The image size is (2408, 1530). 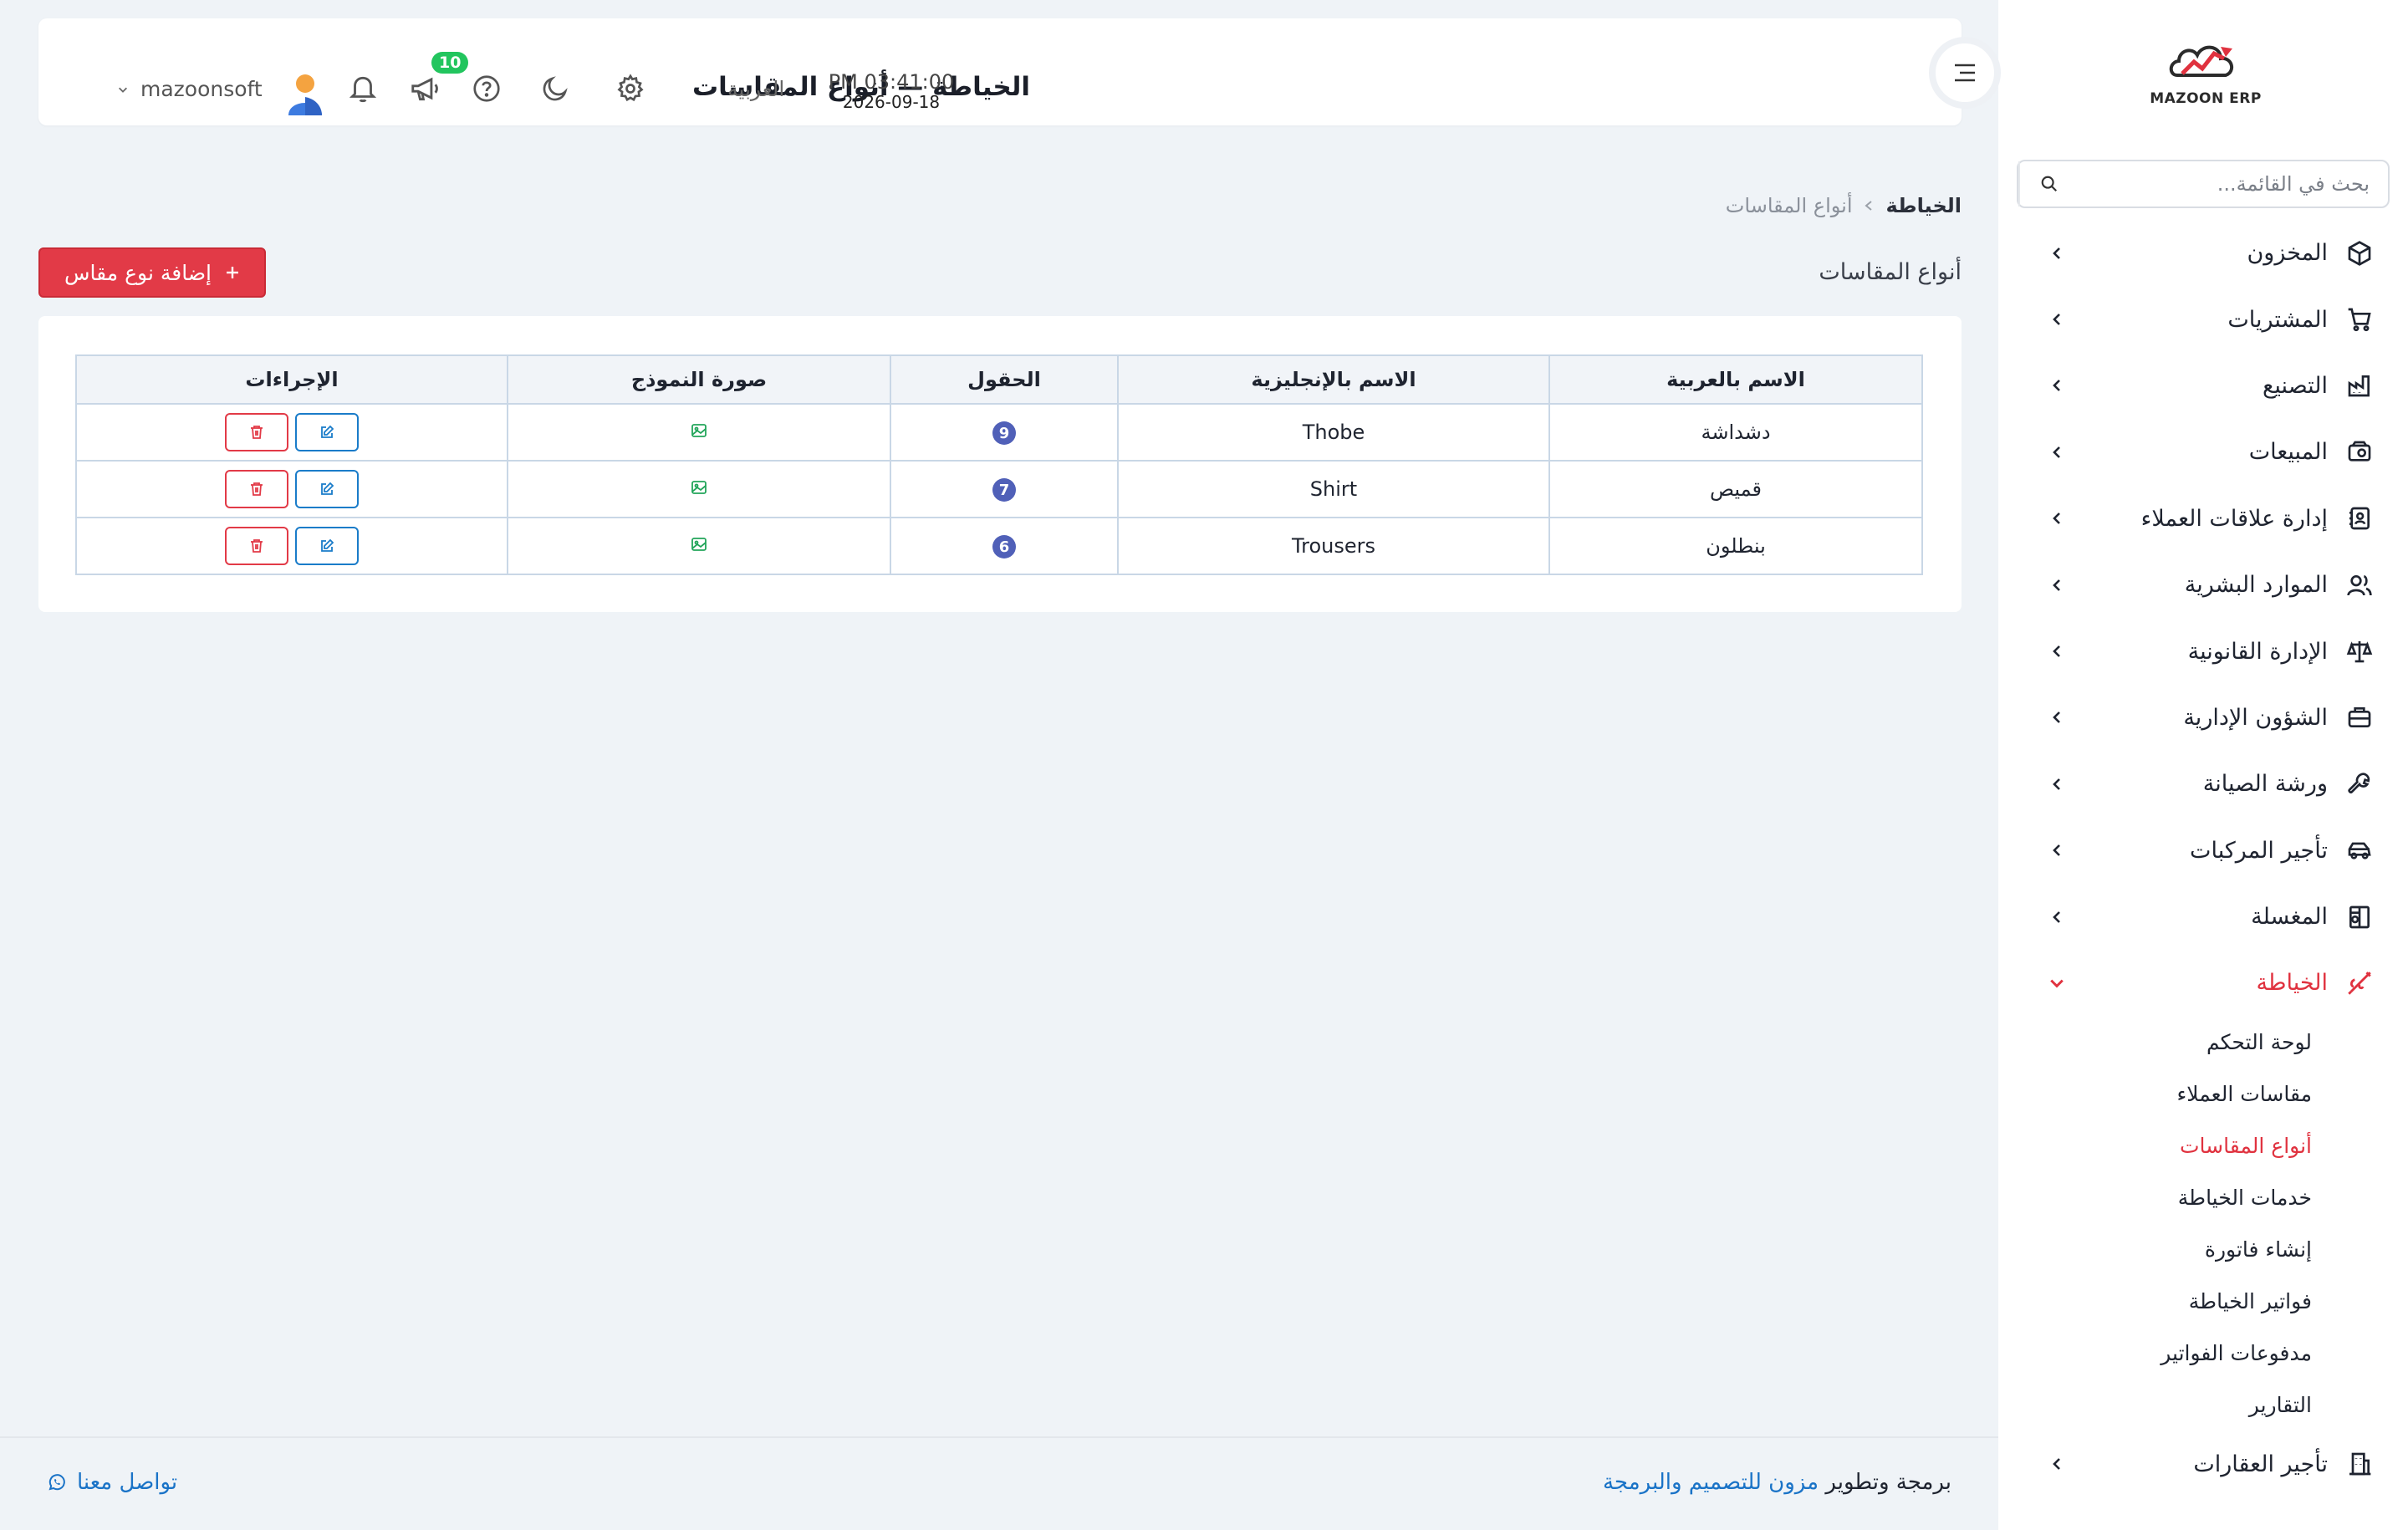 I want to click on cell-english-name: Trousers, so click(x=1333, y=546).